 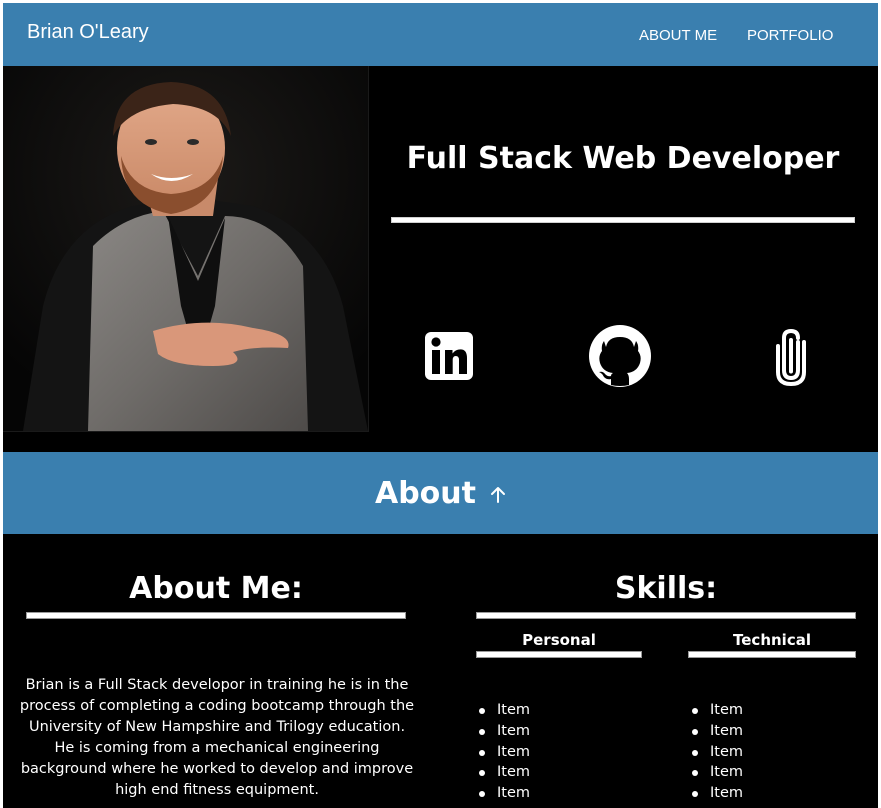 I want to click on nav-portfolio-link: PORTFOLIO, so click(x=790, y=35).